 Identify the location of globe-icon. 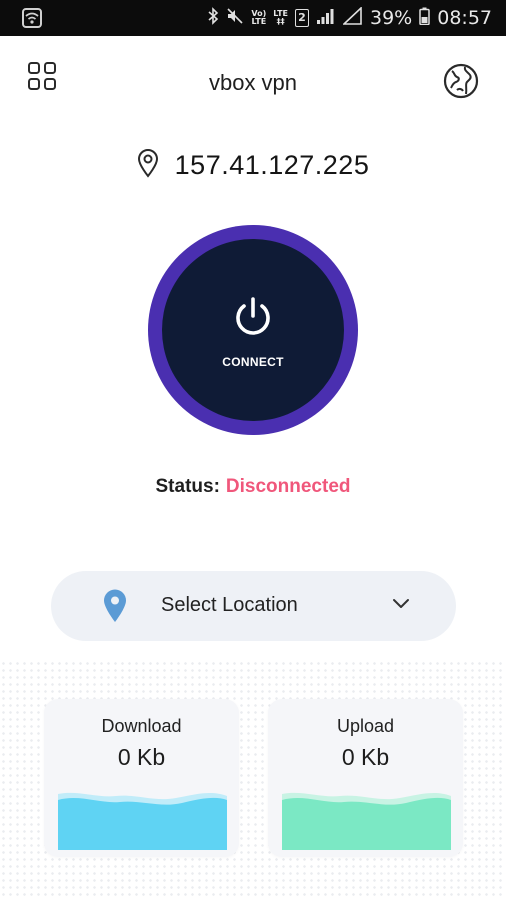
(461, 83).